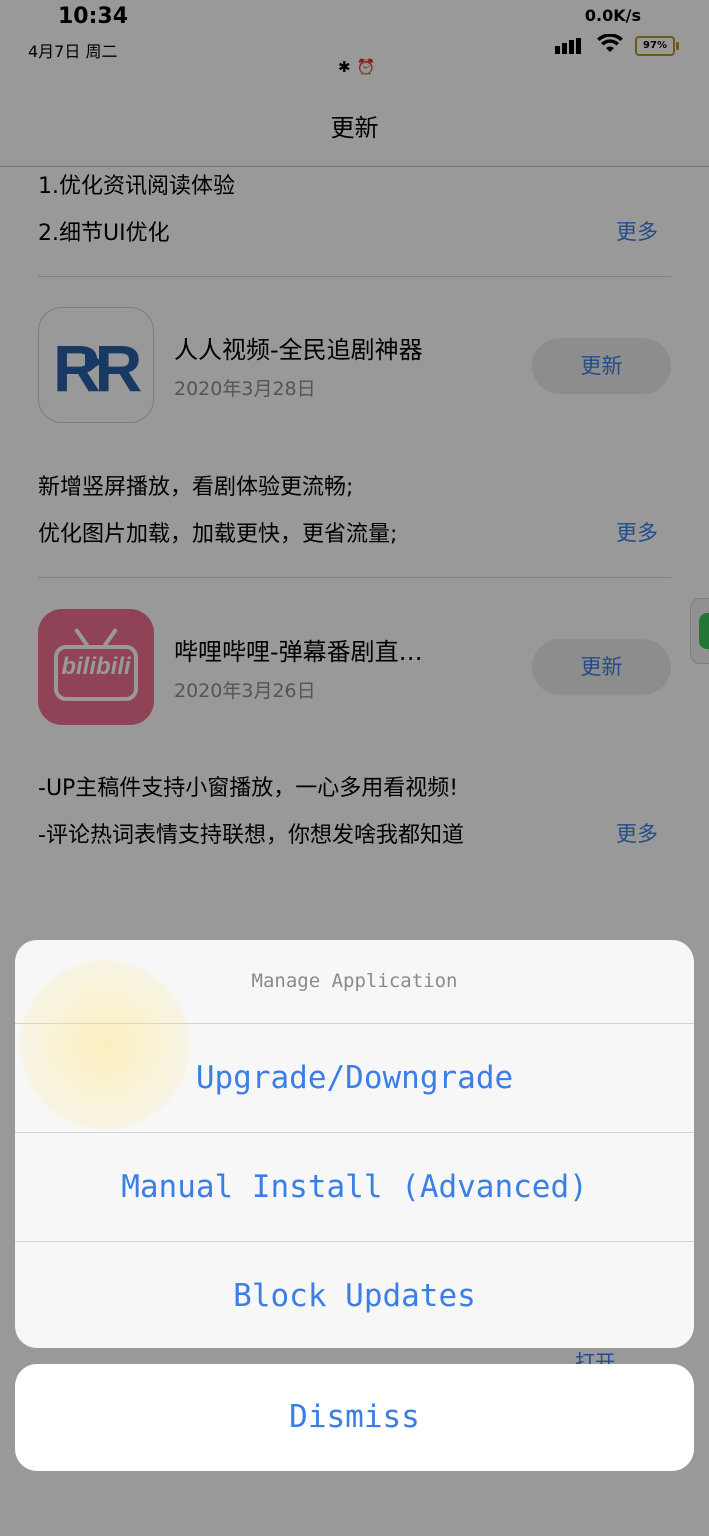  I want to click on dismiss-button: Dismiss, so click(354, 1417).